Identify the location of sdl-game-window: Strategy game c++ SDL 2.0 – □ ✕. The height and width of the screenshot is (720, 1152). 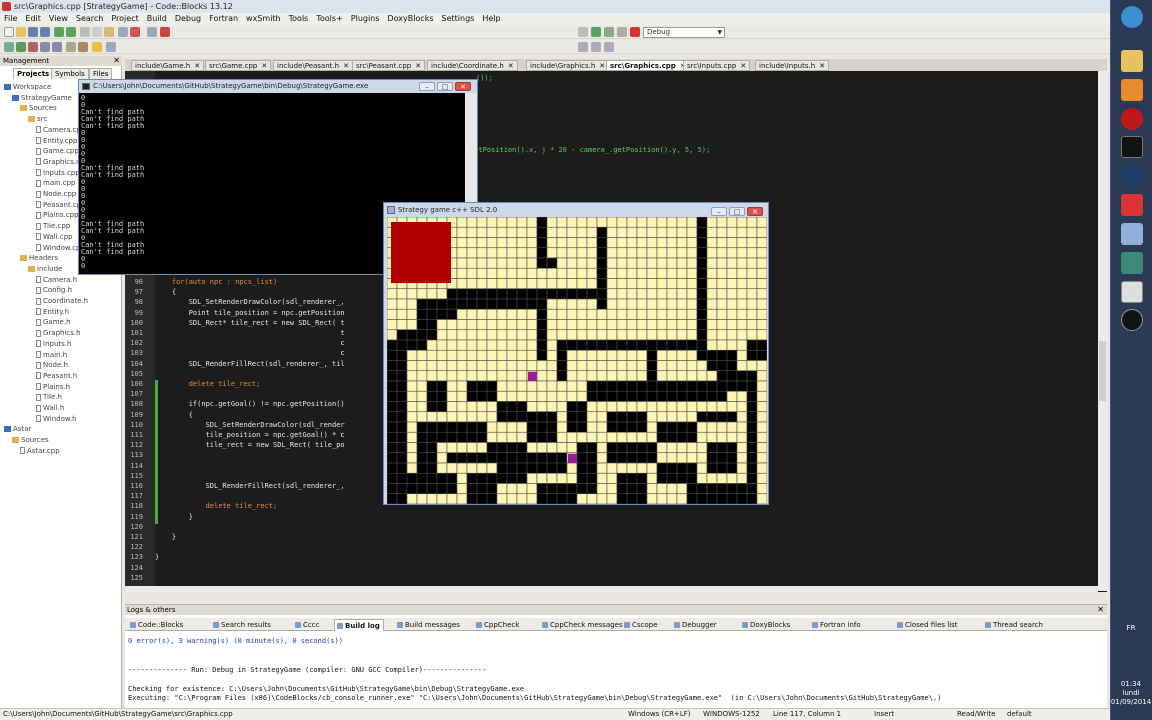
(576, 353).